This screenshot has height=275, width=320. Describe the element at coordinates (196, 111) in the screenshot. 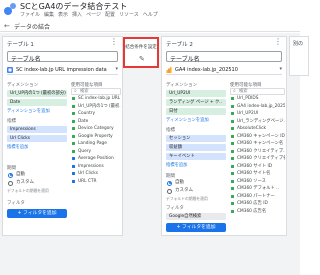

I see `dimension-chip: 日付` at that location.